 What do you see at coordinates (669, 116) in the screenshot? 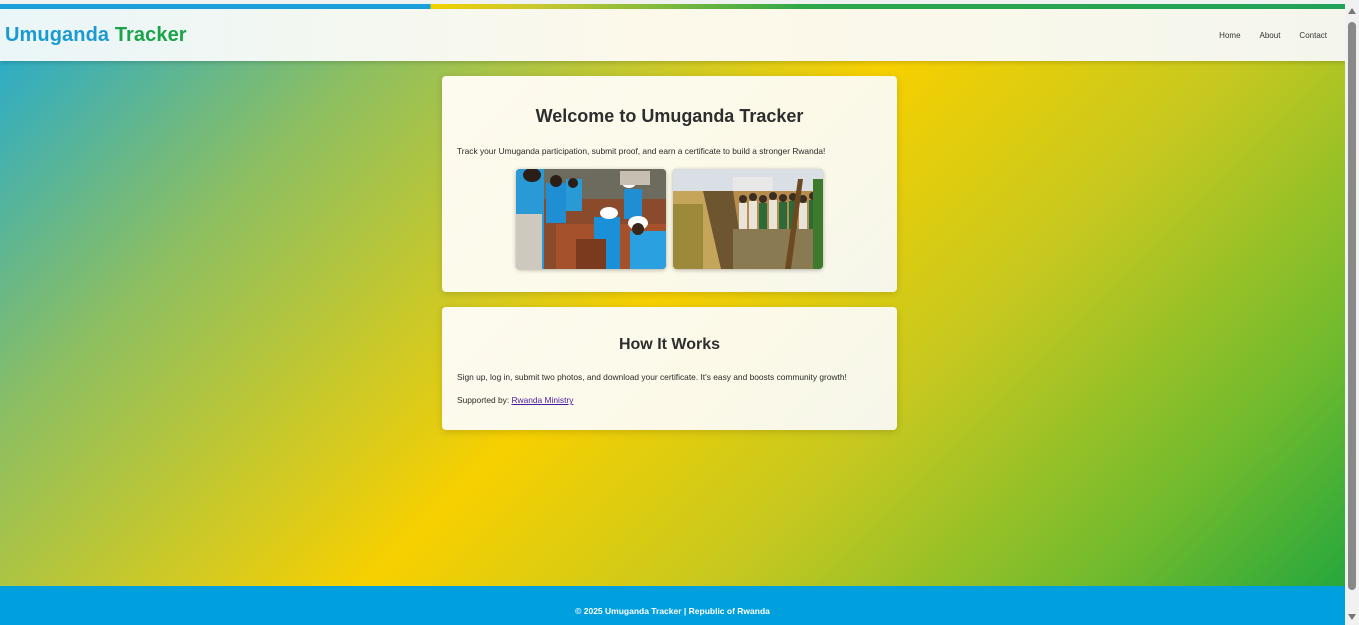
I see `welcome-title: Welcome to Umuganda Tracker` at bounding box center [669, 116].